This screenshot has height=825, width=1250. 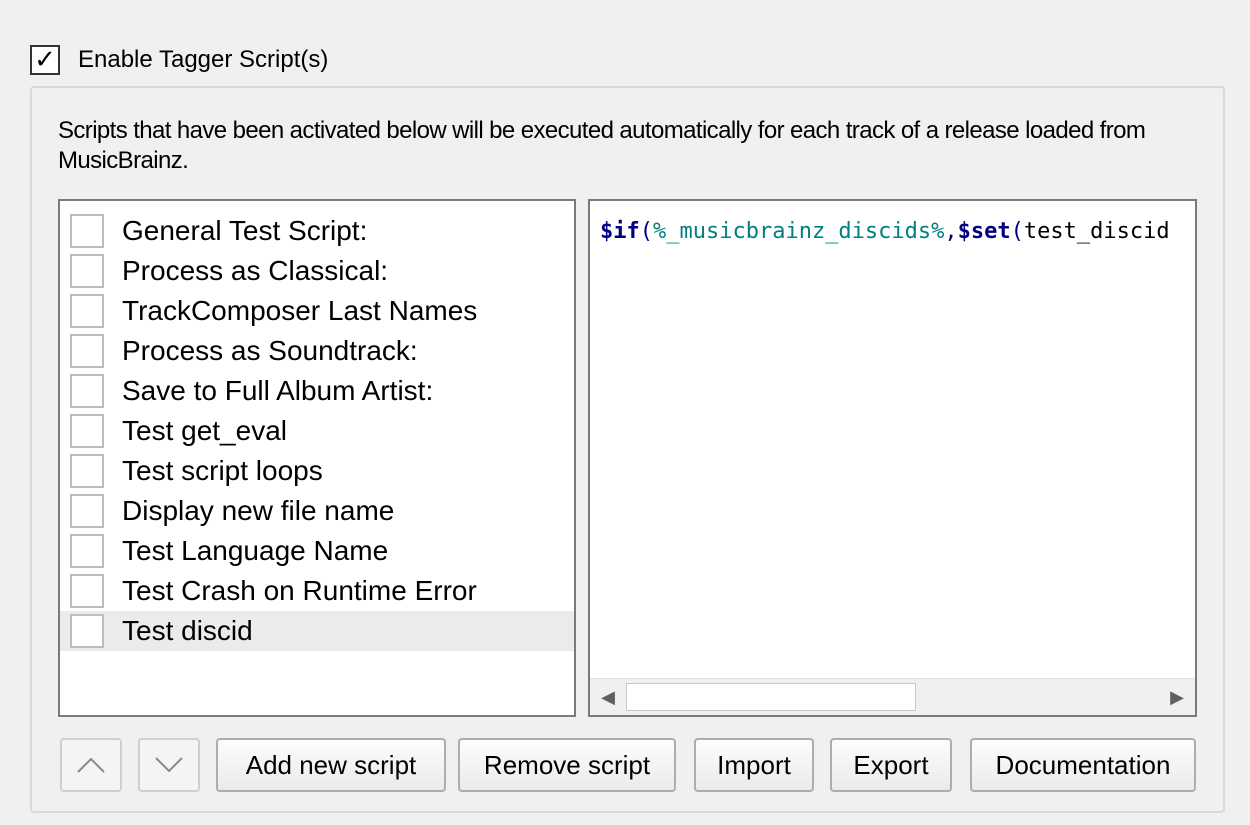 I want to click on chevron-up-icon, so click(x=91, y=765).